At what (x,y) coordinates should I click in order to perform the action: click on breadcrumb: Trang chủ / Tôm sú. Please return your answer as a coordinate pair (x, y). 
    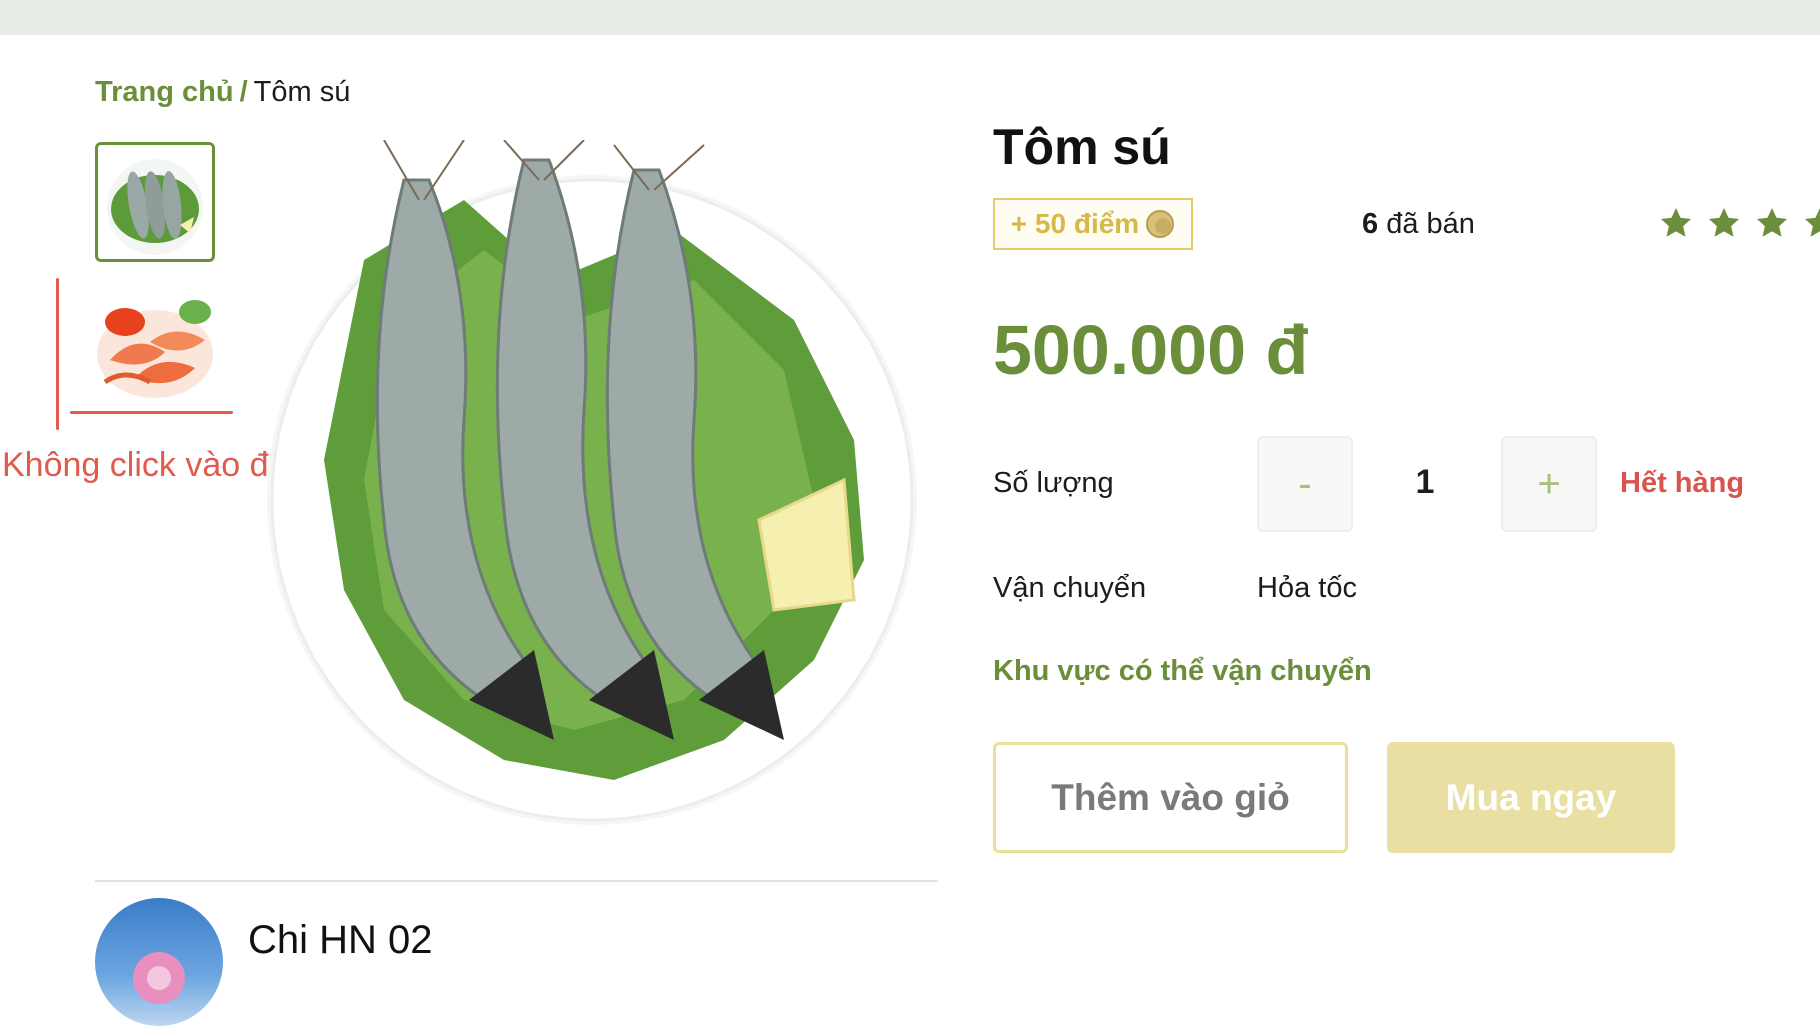
    Looking at the image, I should click on (222, 92).